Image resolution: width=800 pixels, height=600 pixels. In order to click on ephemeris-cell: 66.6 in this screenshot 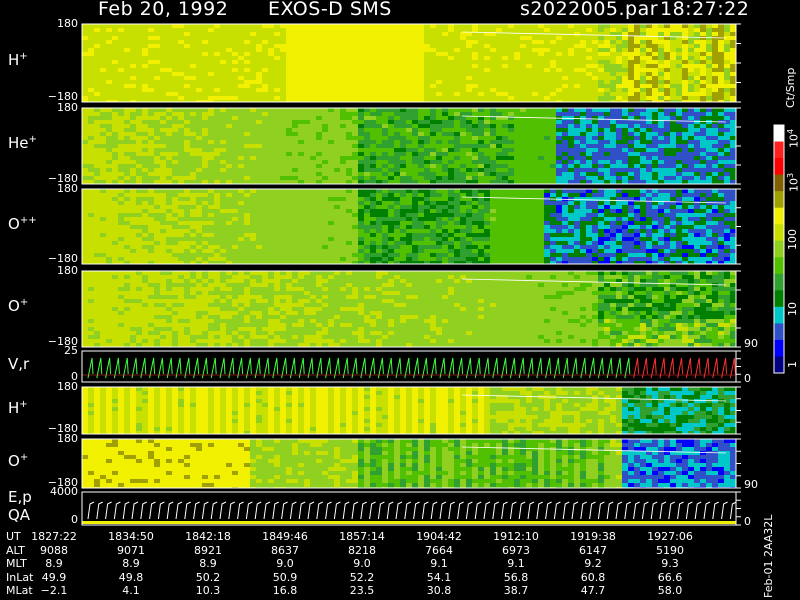, I will do `click(670, 577)`.